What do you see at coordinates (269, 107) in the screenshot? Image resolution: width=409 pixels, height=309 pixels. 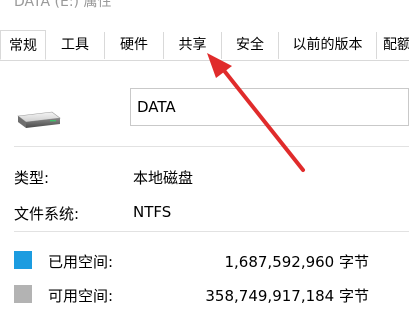 I see `drive-name-input` at bounding box center [269, 107].